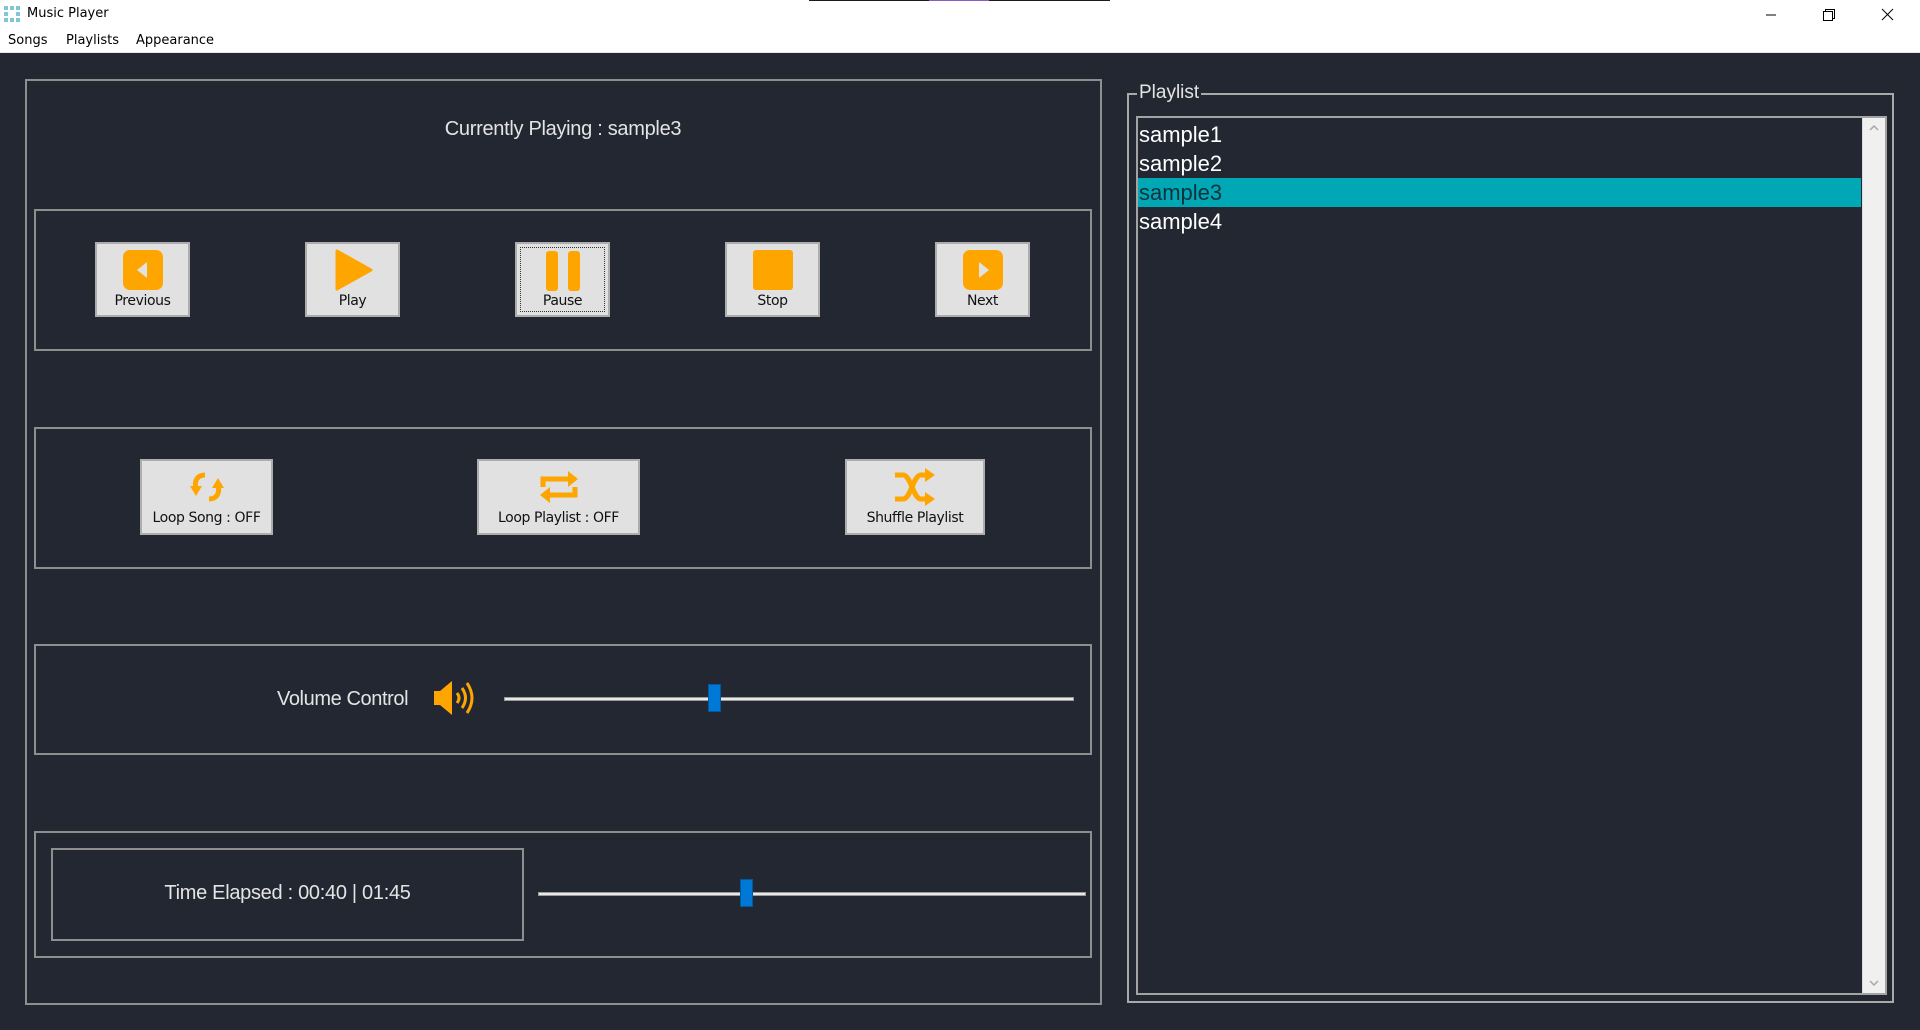 The height and width of the screenshot is (1030, 1920). What do you see at coordinates (960, 41) in the screenshot?
I see `menu-bar: Songs Playlists Appearance` at bounding box center [960, 41].